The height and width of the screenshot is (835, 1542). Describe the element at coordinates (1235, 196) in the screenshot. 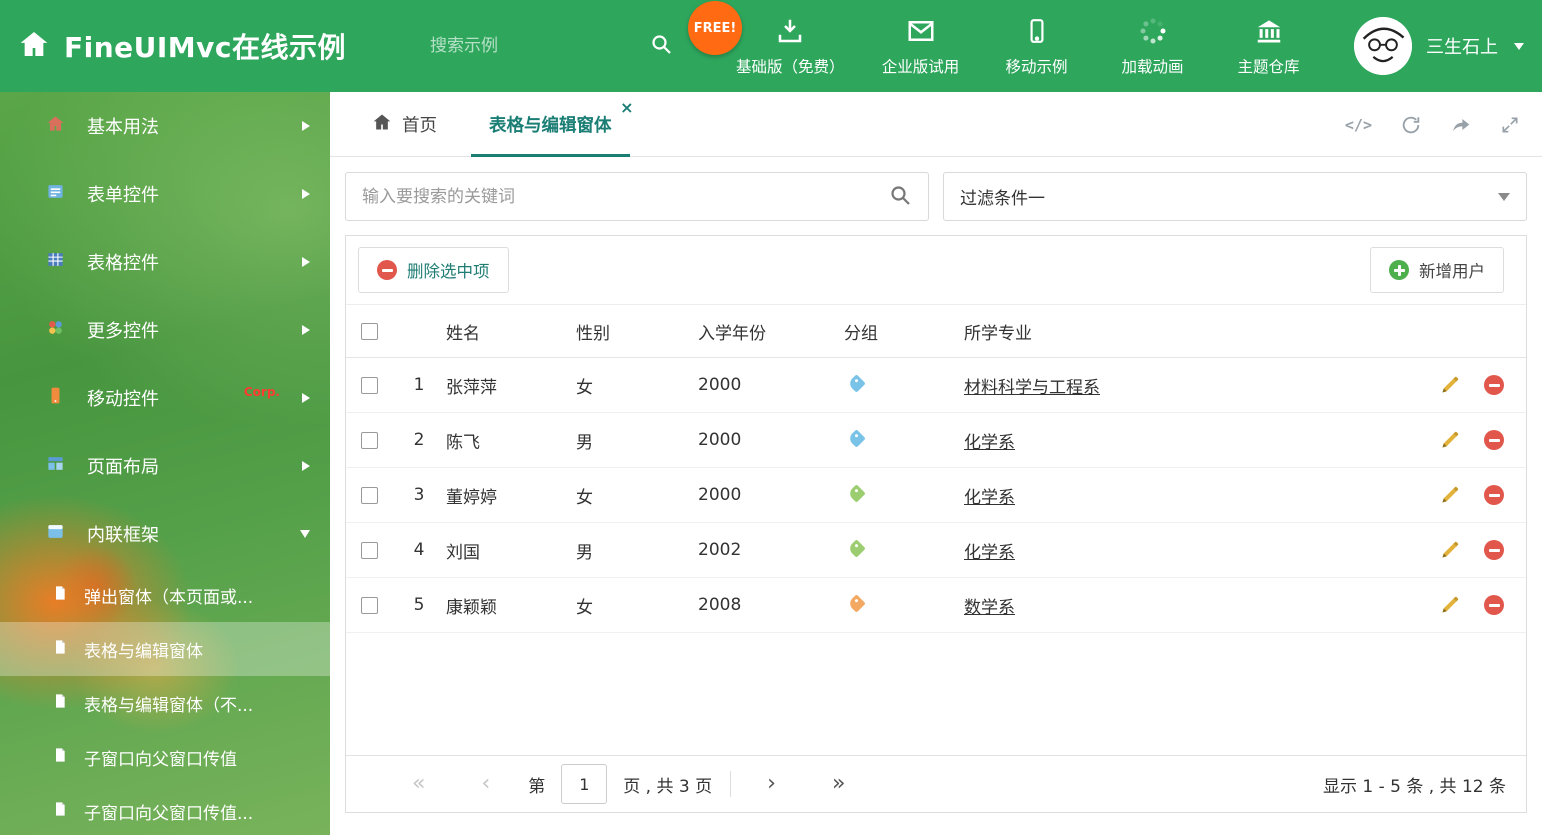

I see `filter-dropdown: 过滤条件一` at that location.